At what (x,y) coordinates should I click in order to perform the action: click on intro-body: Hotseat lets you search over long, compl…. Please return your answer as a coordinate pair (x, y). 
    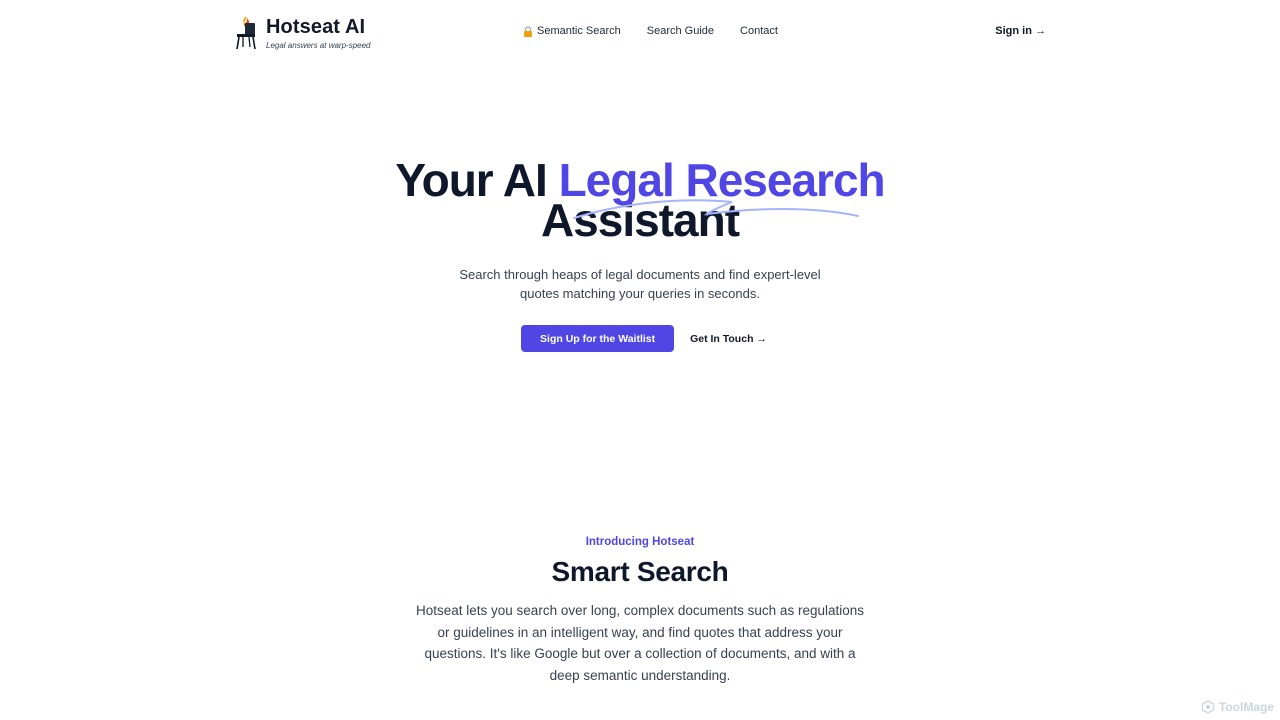
    Looking at the image, I should click on (640, 643).